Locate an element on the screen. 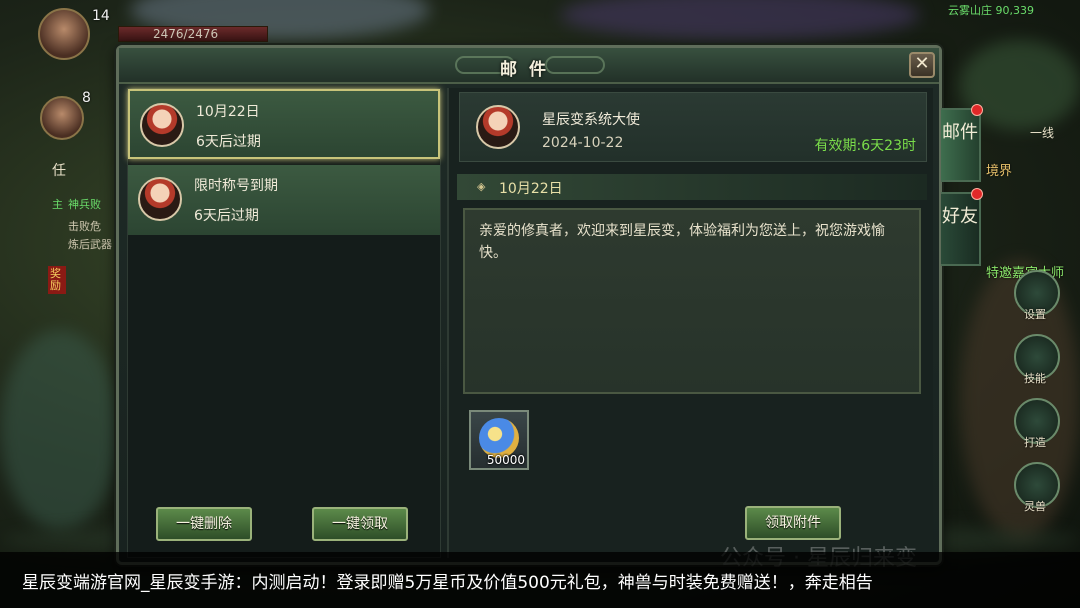 The height and width of the screenshot is (608, 1080). forge-label: 打造 is located at coordinates (1035, 442).